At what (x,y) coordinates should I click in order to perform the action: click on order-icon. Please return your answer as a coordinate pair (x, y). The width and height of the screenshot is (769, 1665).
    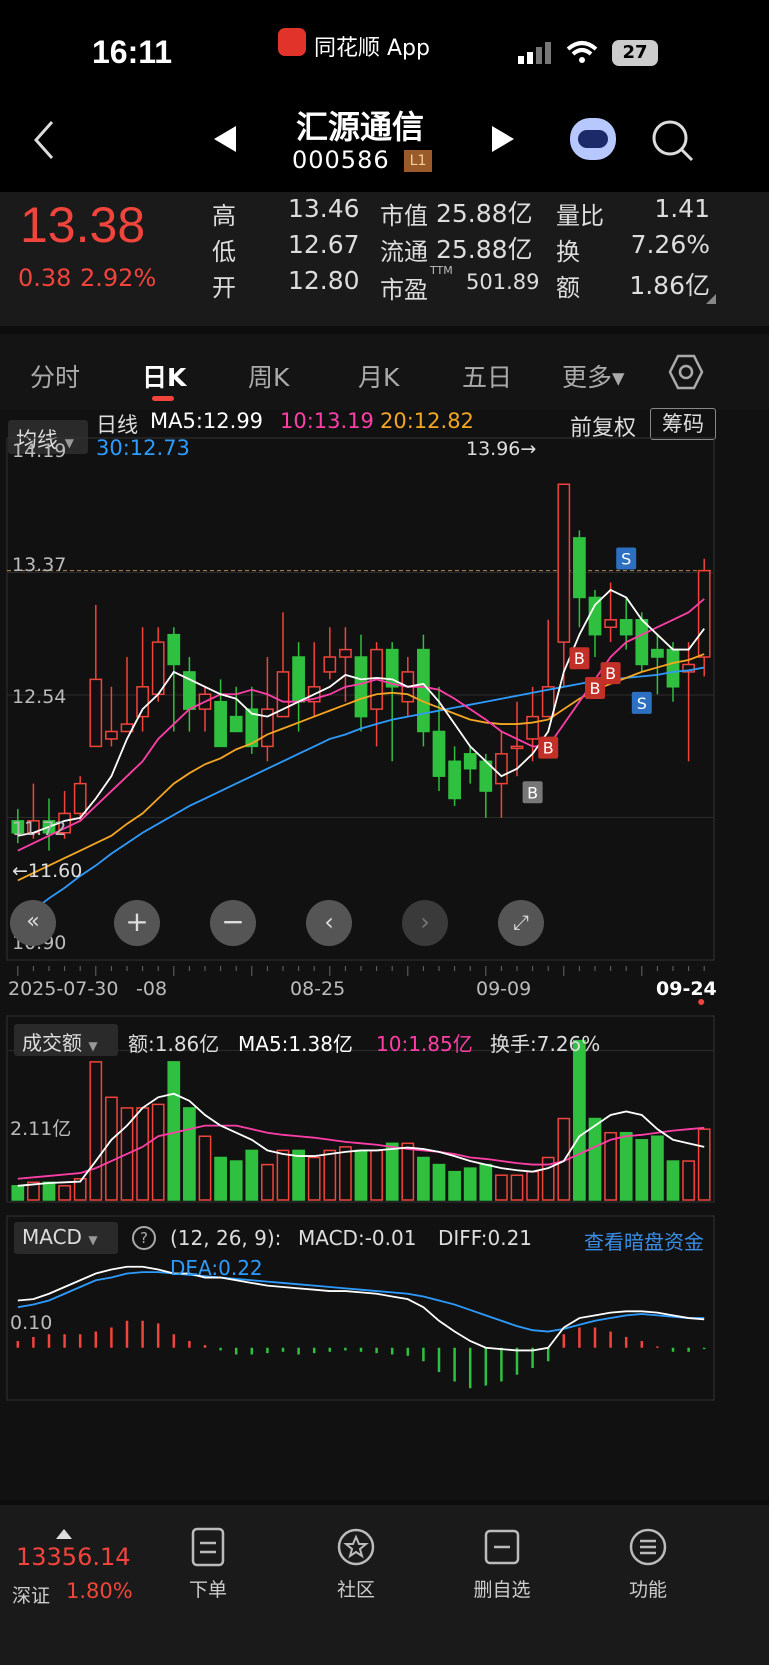
    Looking at the image, I should click on (208, 1547).